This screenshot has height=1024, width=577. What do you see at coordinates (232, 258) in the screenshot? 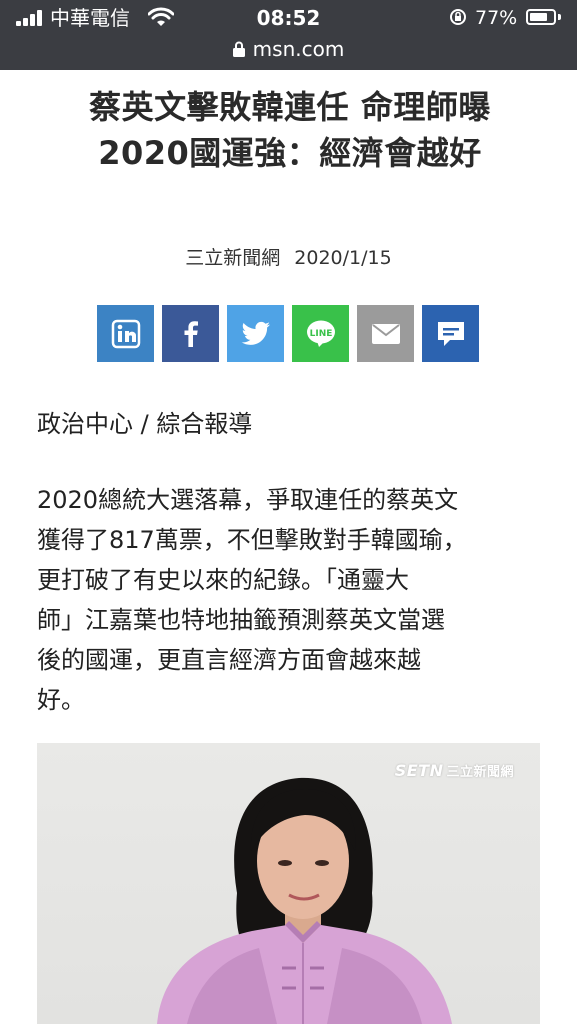
I see `article-source: 三立新聞網` at bounding box center [232, 258].